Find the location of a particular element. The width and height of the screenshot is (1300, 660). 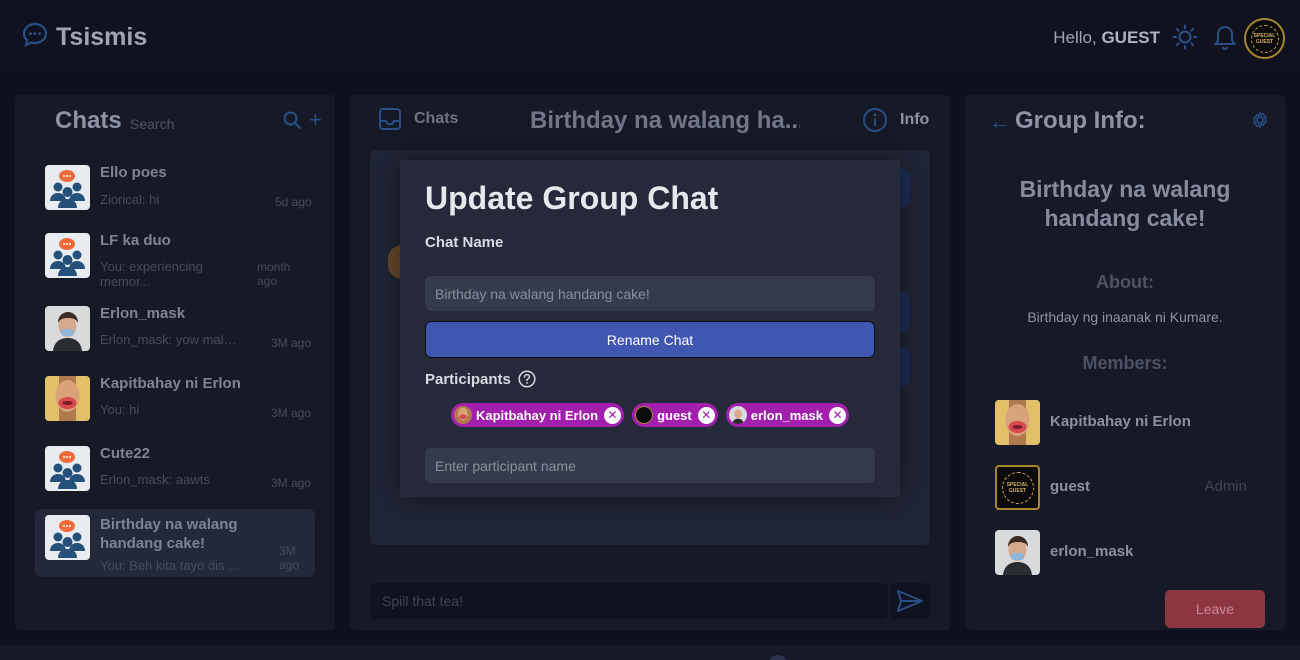

member-name: erlon_mask is located at coordinates (1092, 551).